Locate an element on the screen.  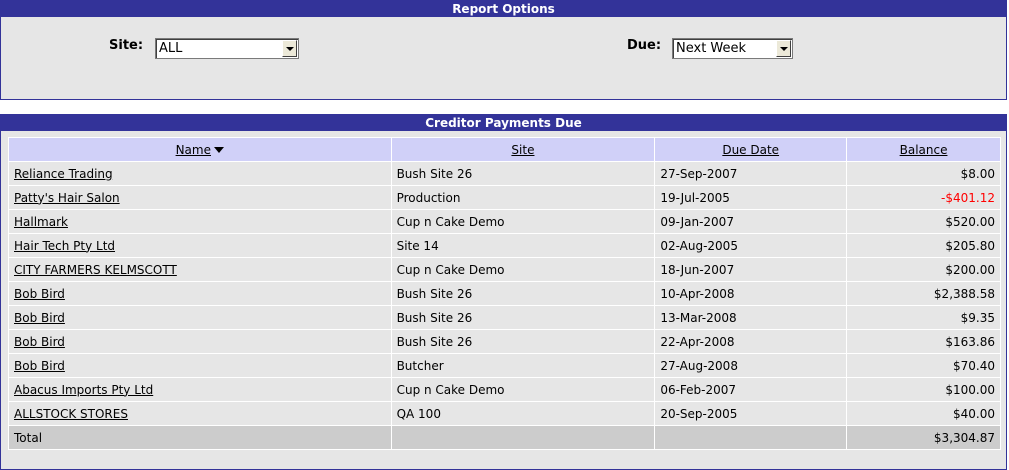
site-cell: Production is located at coordinates (523, 197).